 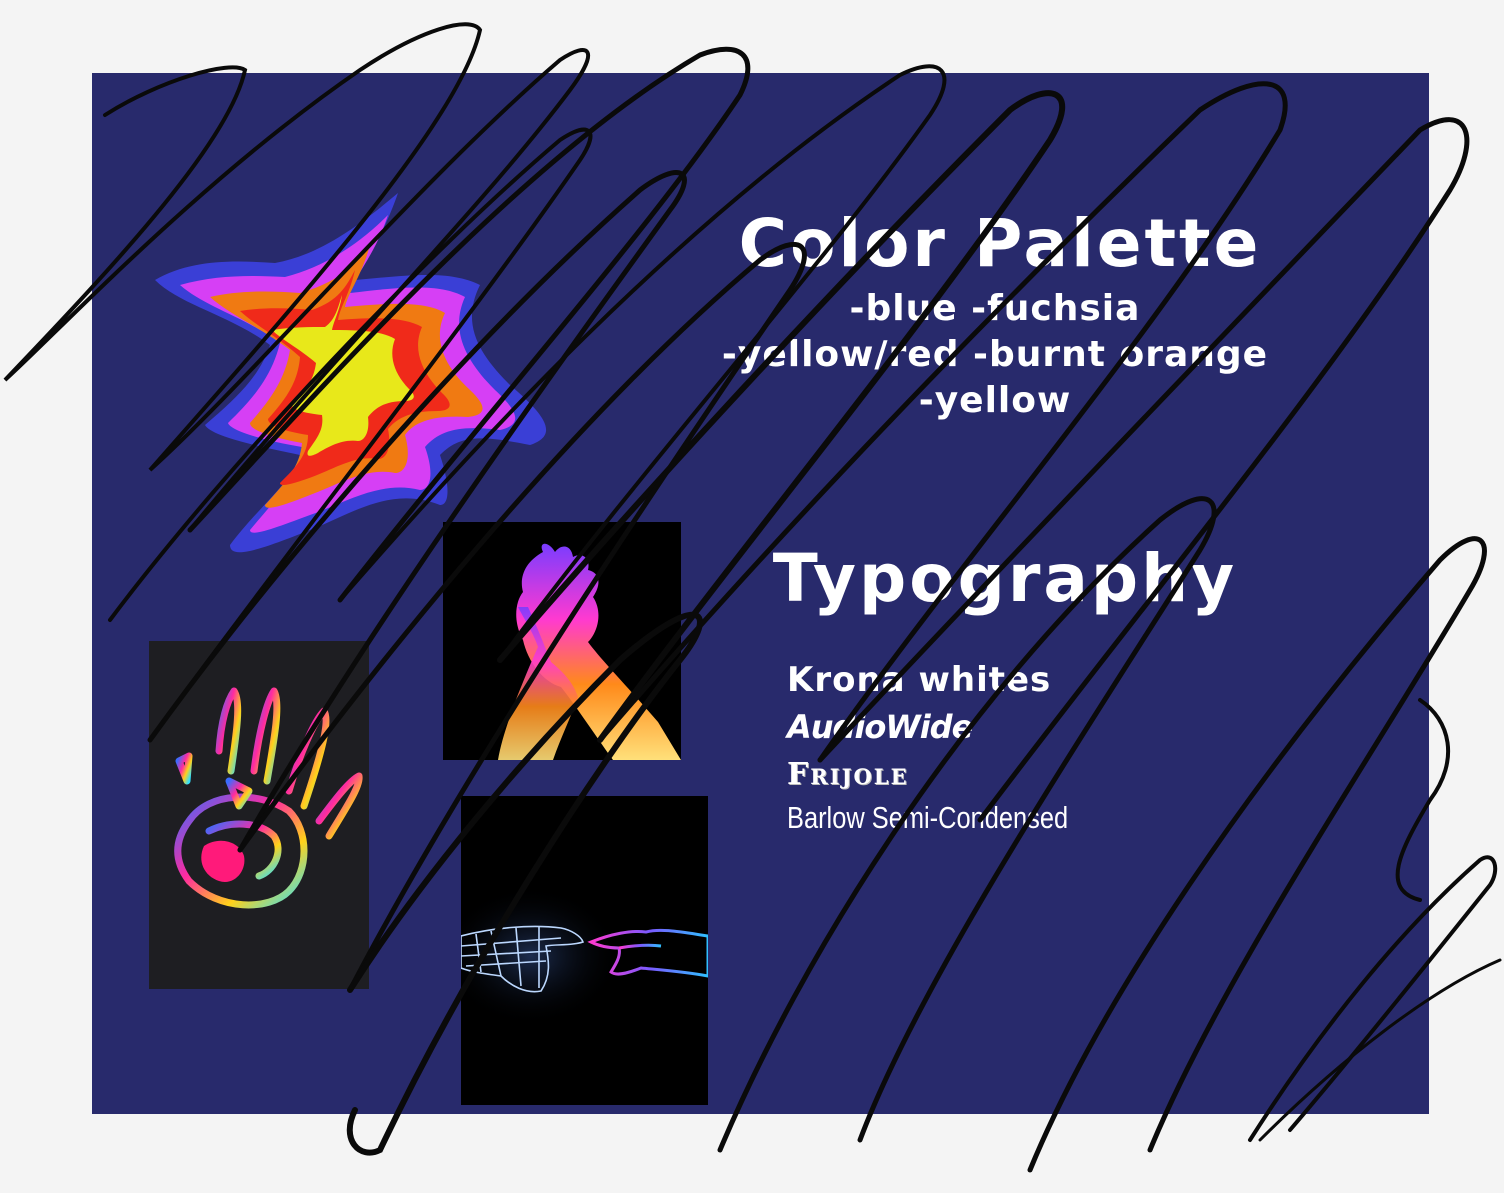 I want to click on font-name-frijole: Frijole, so click(x=848, y=774).